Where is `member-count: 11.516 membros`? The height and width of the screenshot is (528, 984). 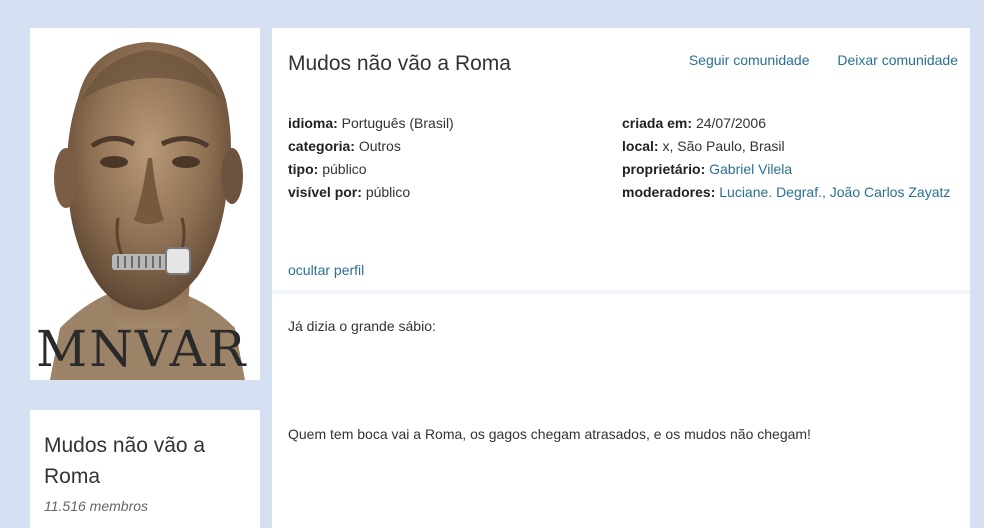 member-count: 11.516 membros is located at coordinates (96, 506).